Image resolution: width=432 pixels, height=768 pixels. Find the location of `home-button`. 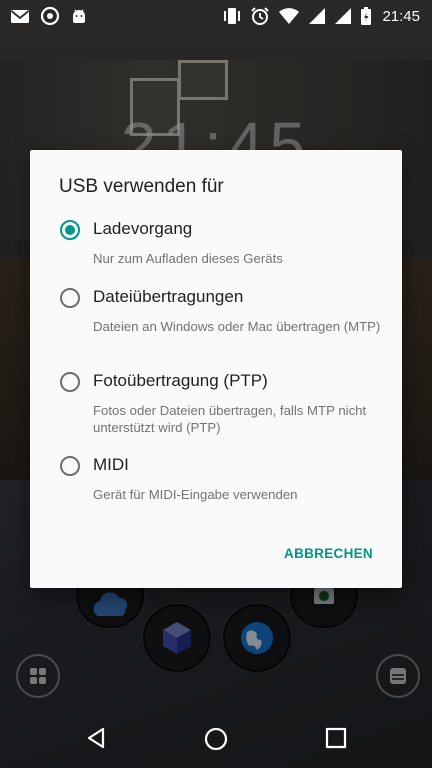

home-button is located at coordinates (216, 739).